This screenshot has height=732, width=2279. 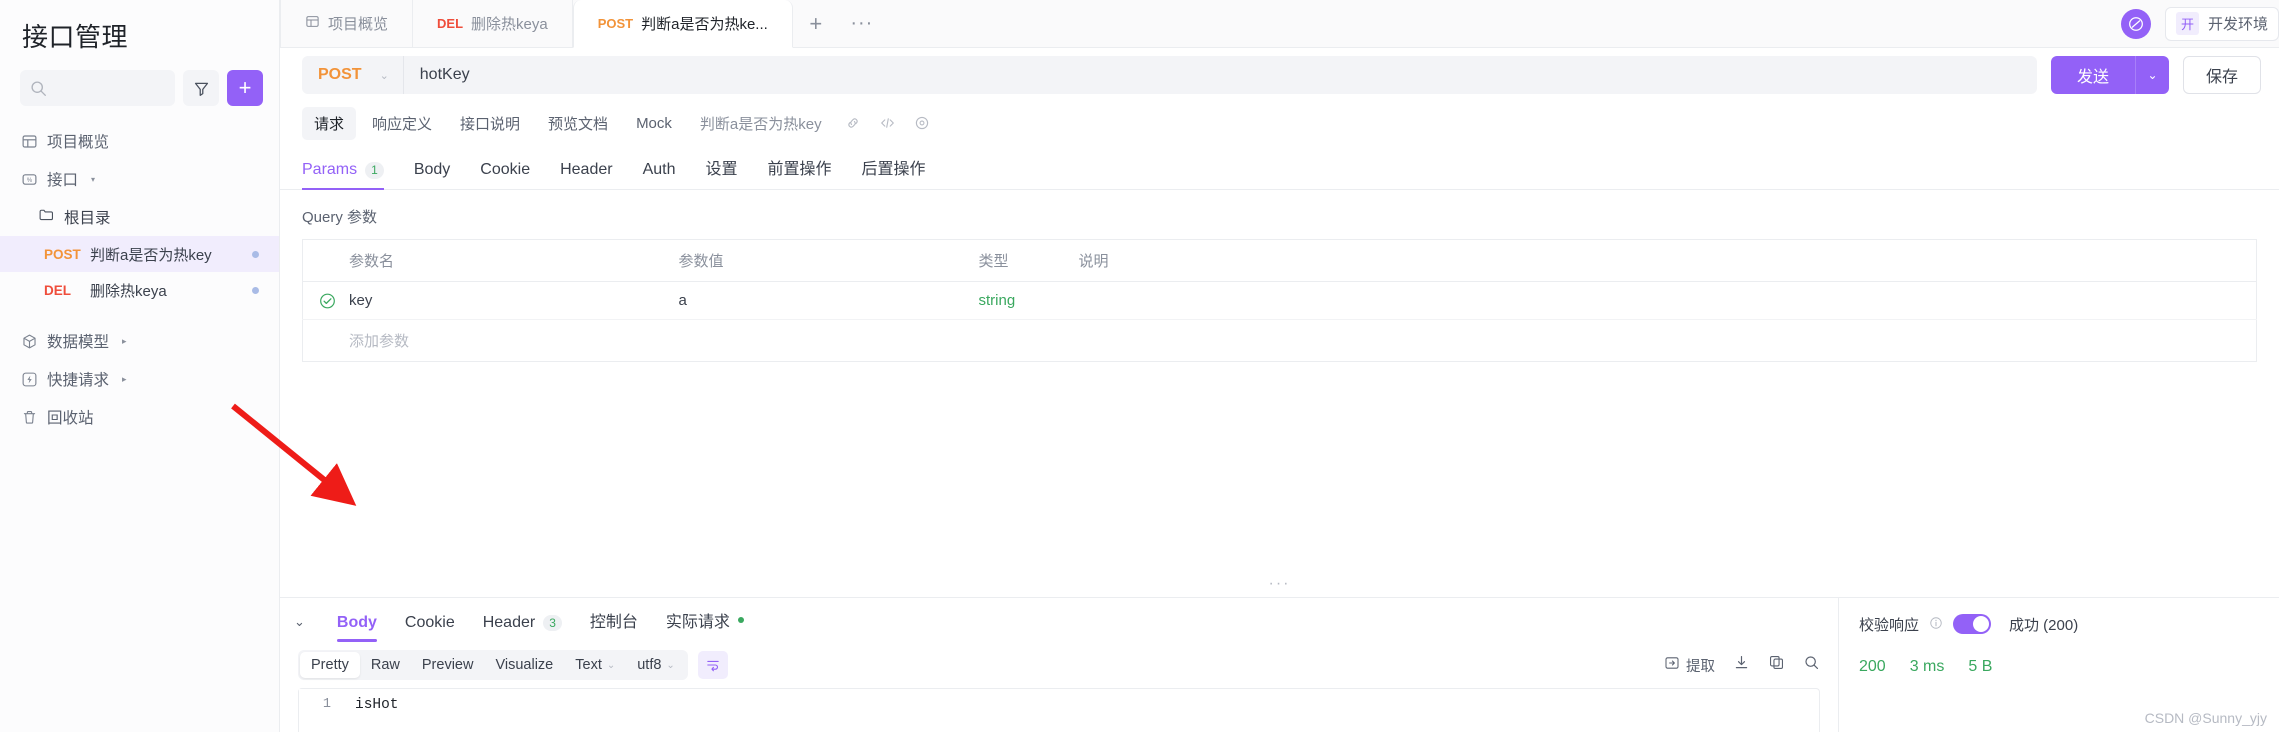 I want to click on word-wrap-icon, so click(x=712, y=665).